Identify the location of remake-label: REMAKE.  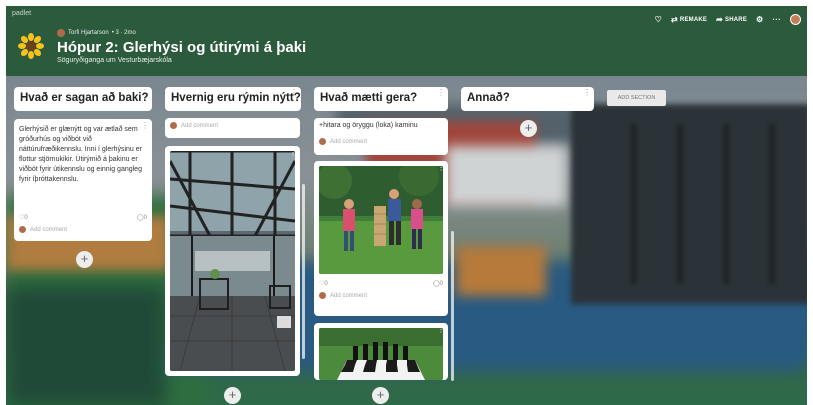
(693, 19).